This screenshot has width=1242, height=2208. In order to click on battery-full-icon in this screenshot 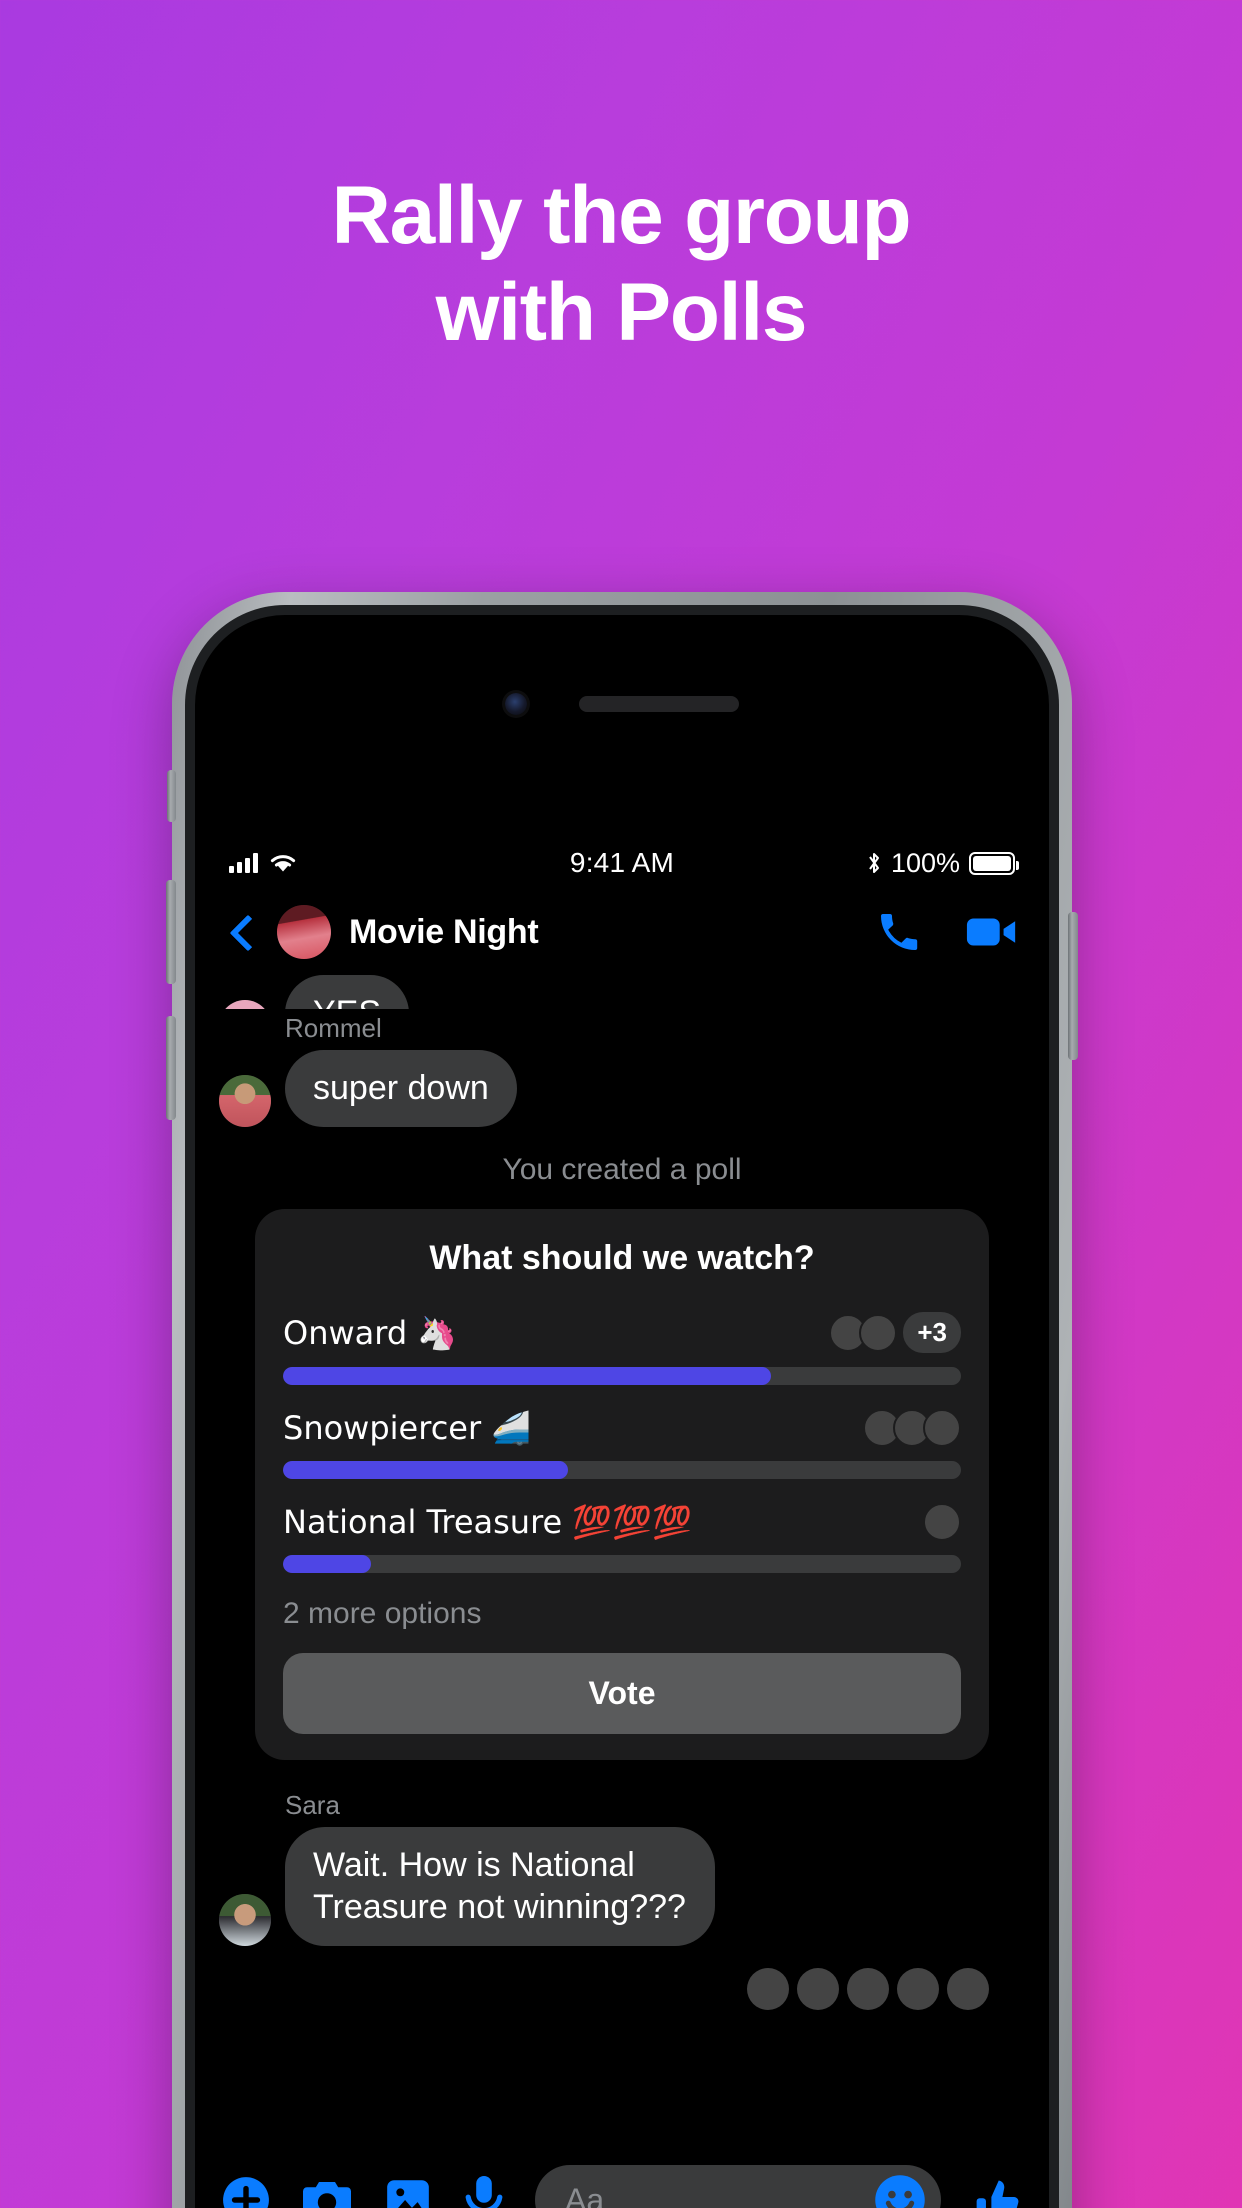, I will do `click(994, 863)`.